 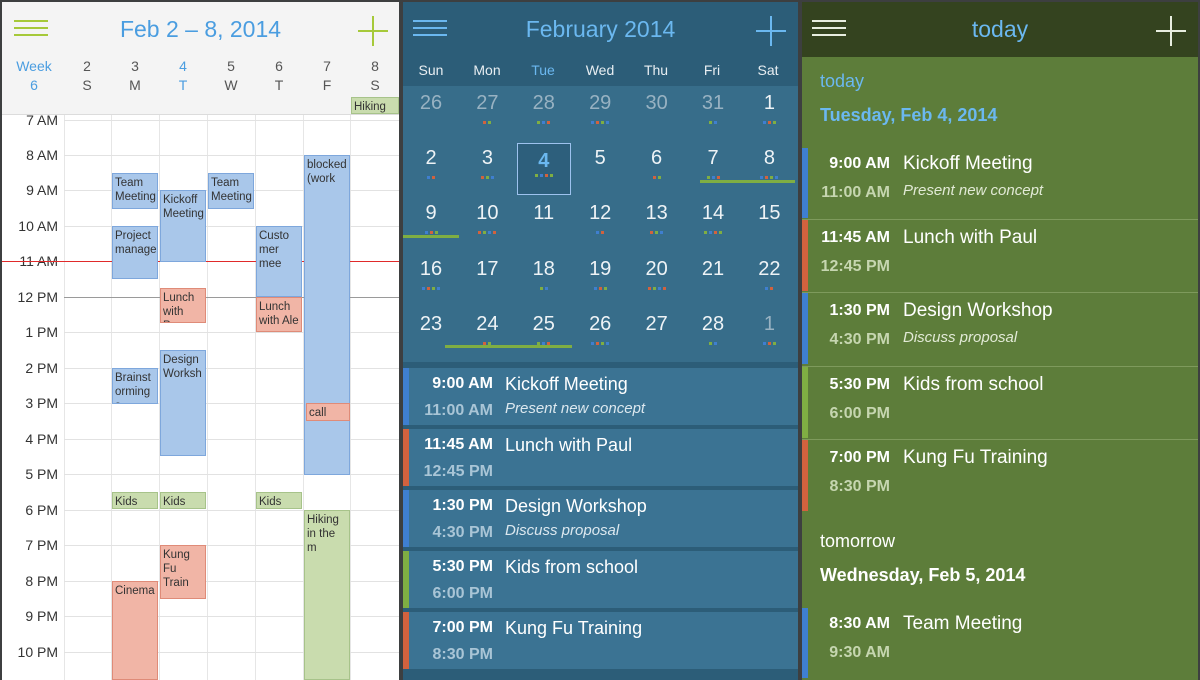 I want to click on hour-label: 6 PM, so click(x=41, y=510).